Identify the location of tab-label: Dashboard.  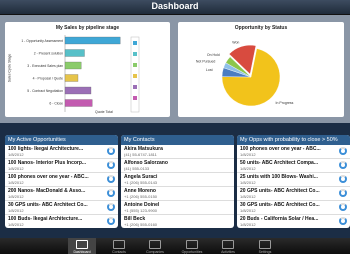
(82, 252).